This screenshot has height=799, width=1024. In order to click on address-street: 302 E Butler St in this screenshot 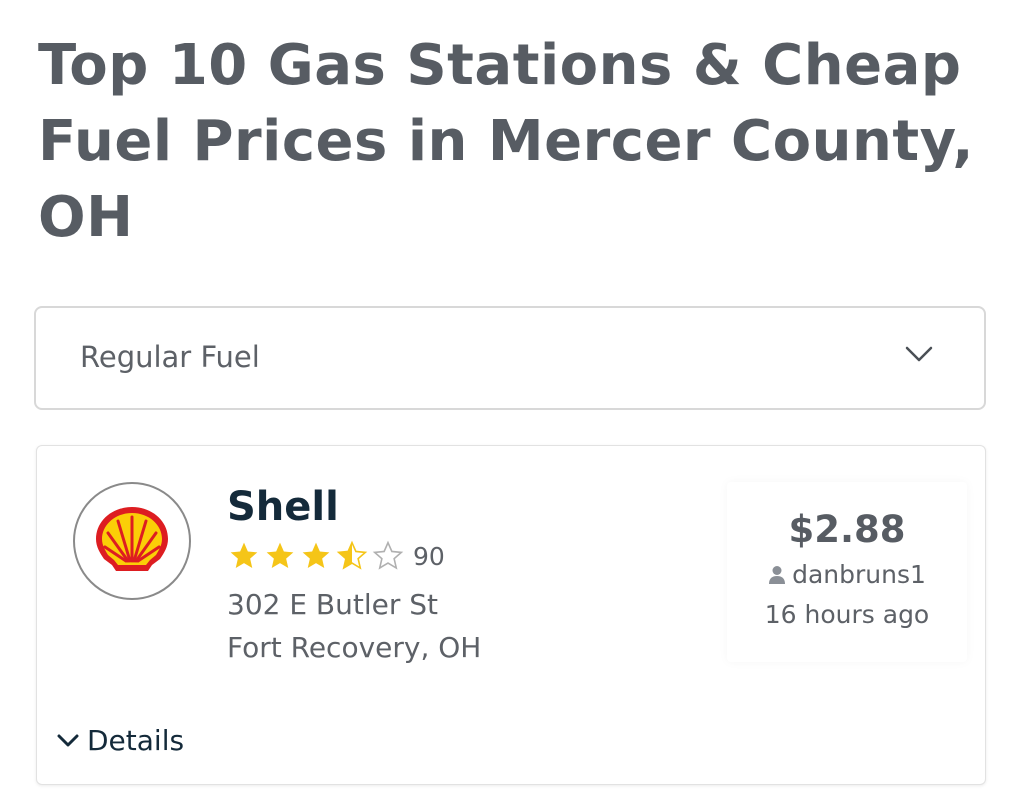, I will do `click(333, 604)`.